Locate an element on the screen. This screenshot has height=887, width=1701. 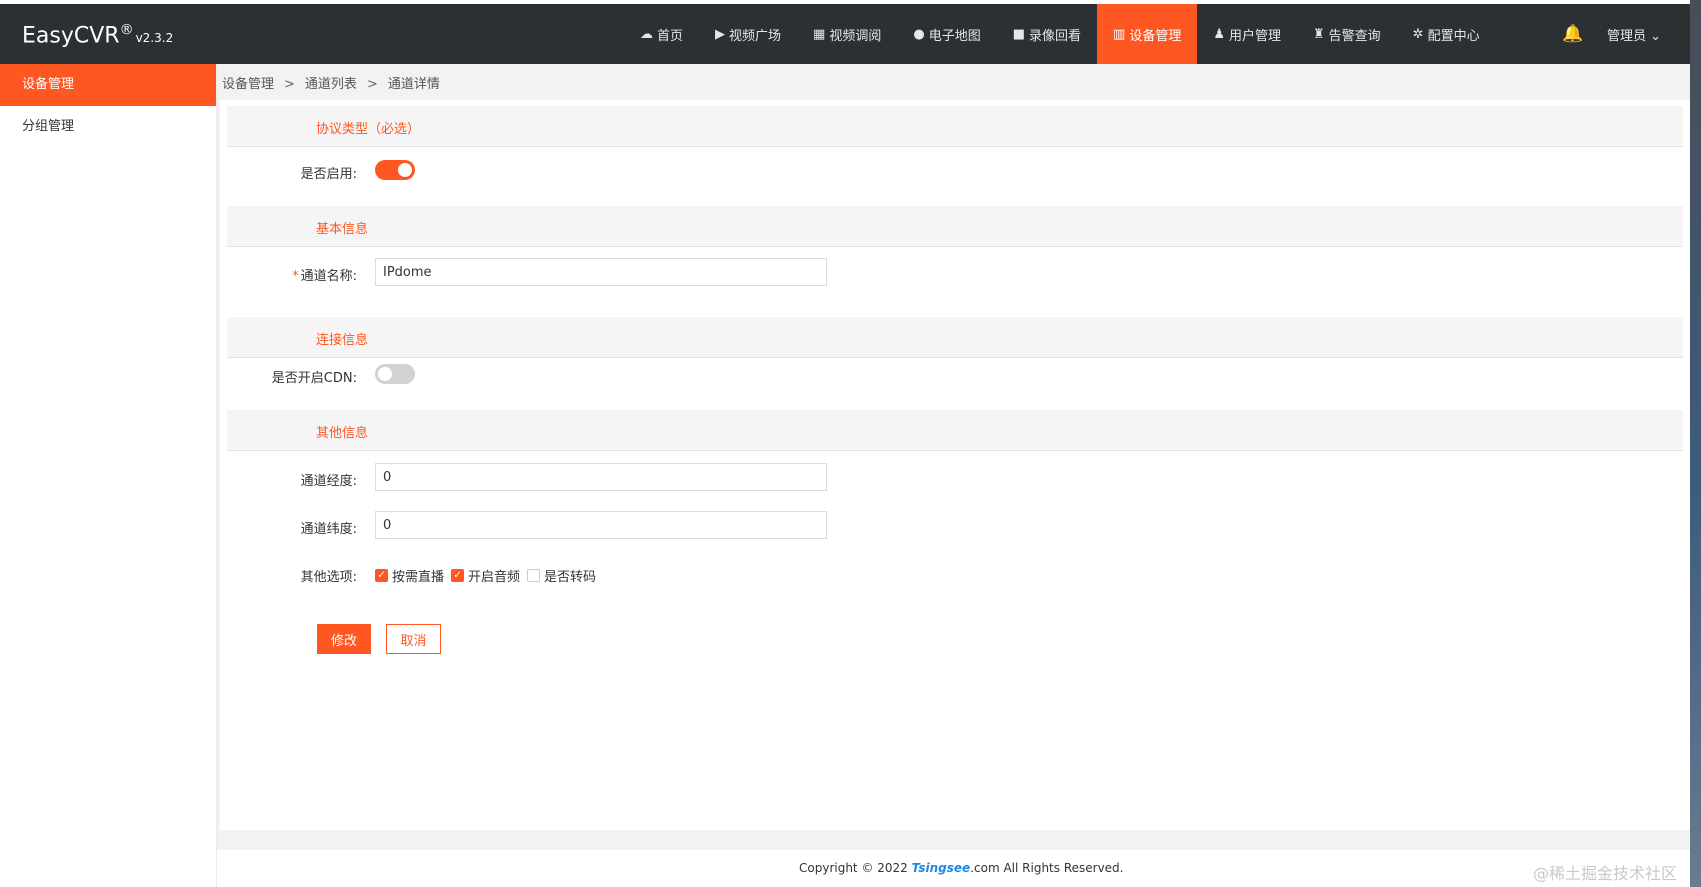
chevron-down-icon: ⌄ is located at coordinates (1656, 36).